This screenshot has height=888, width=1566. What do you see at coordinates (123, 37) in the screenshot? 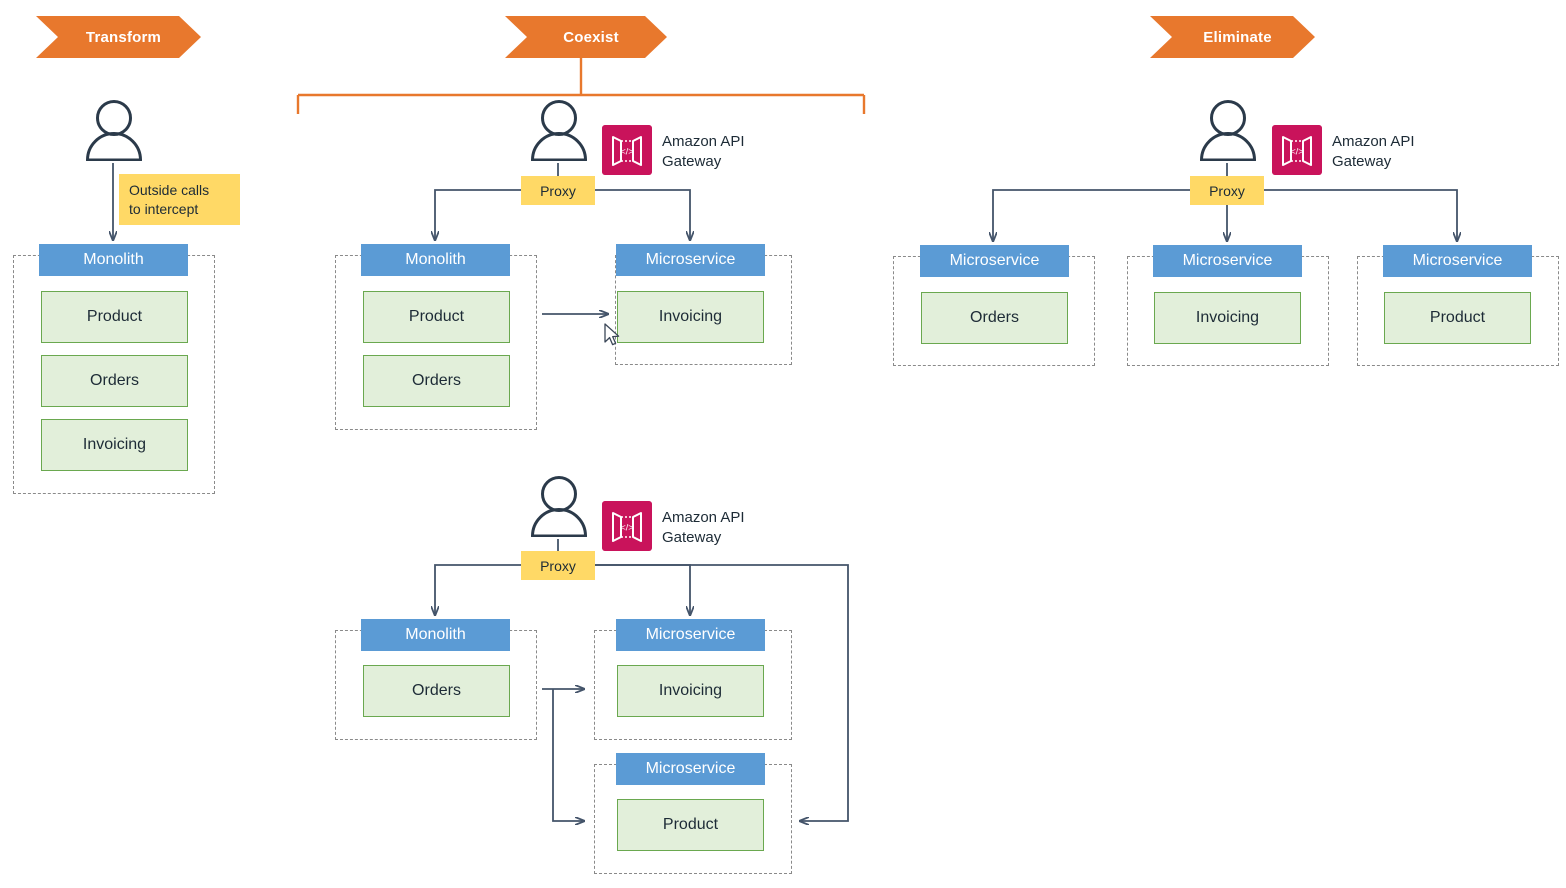
I see `phase-label: Transform` at bounding box center [123, 37].